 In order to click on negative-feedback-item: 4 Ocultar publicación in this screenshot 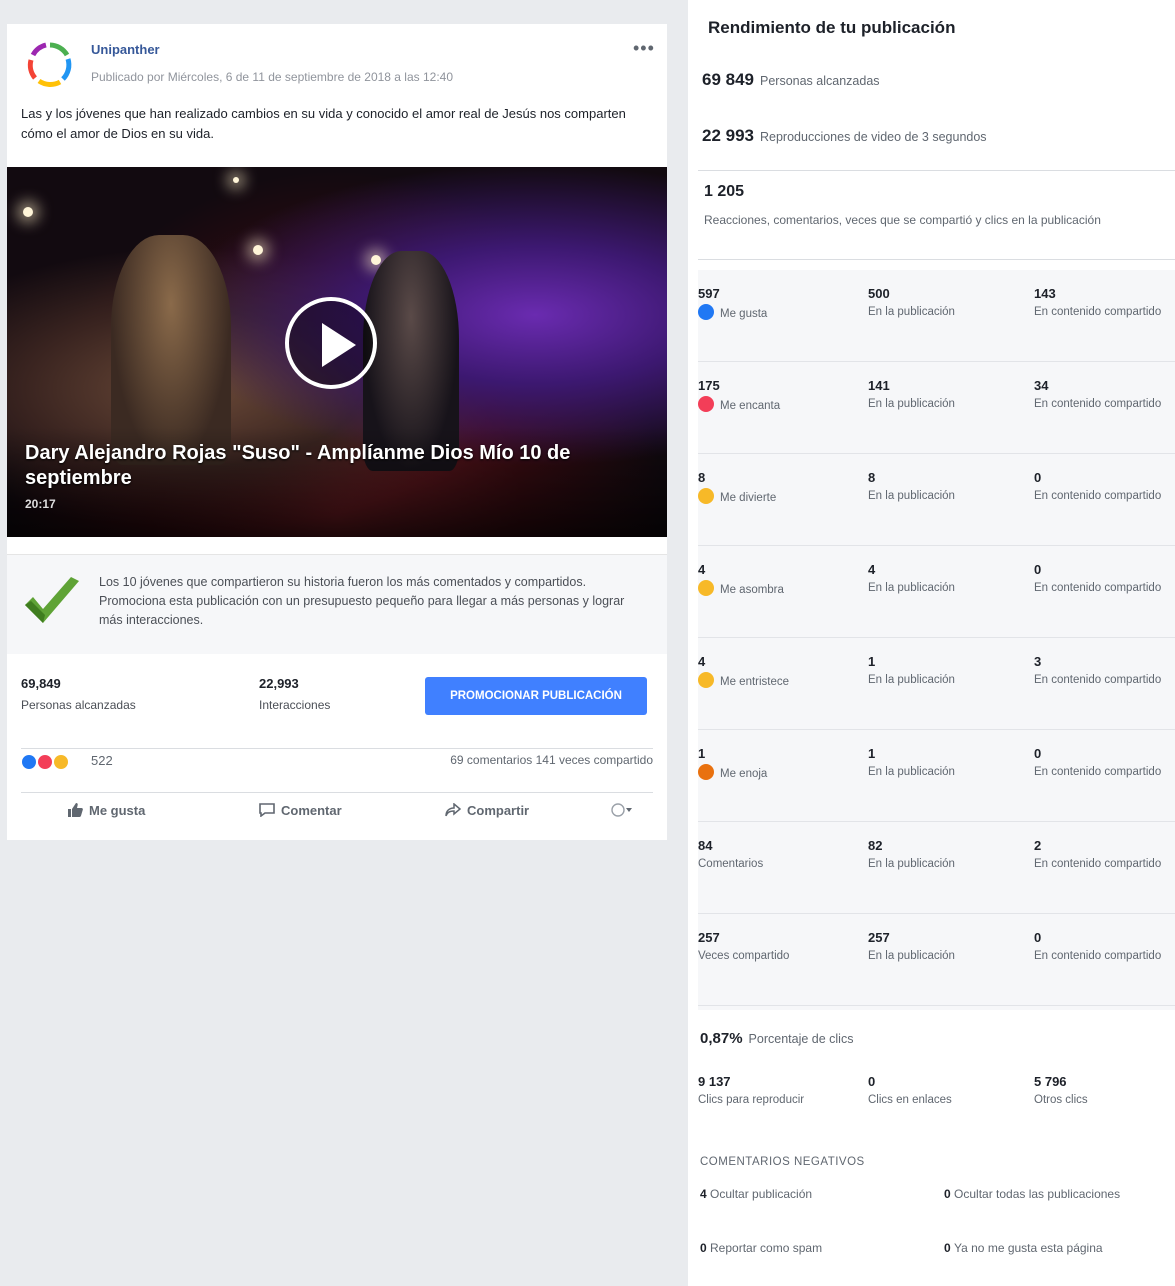, I will do `click(810, 1194)`.